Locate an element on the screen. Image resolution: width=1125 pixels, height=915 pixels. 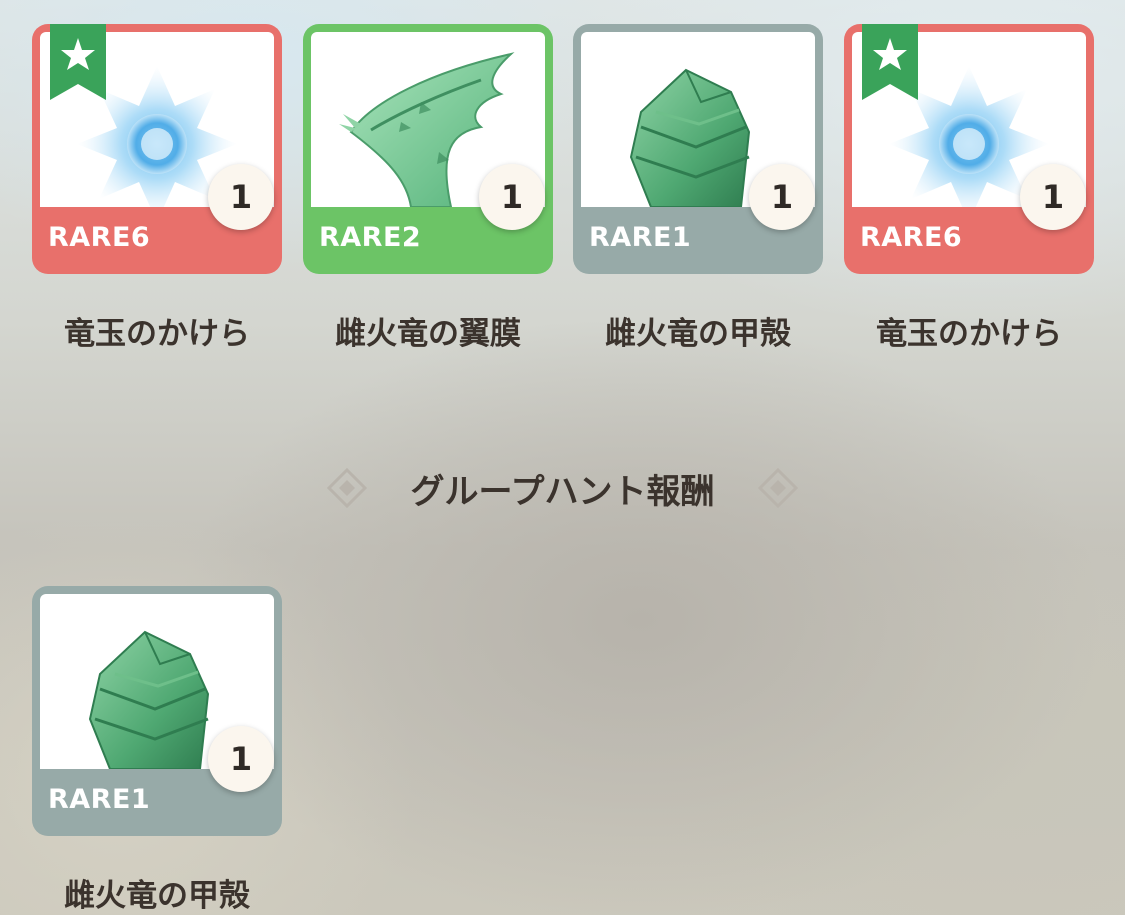
section-title: グループハント報酬 is located at coordinates (562, 491).